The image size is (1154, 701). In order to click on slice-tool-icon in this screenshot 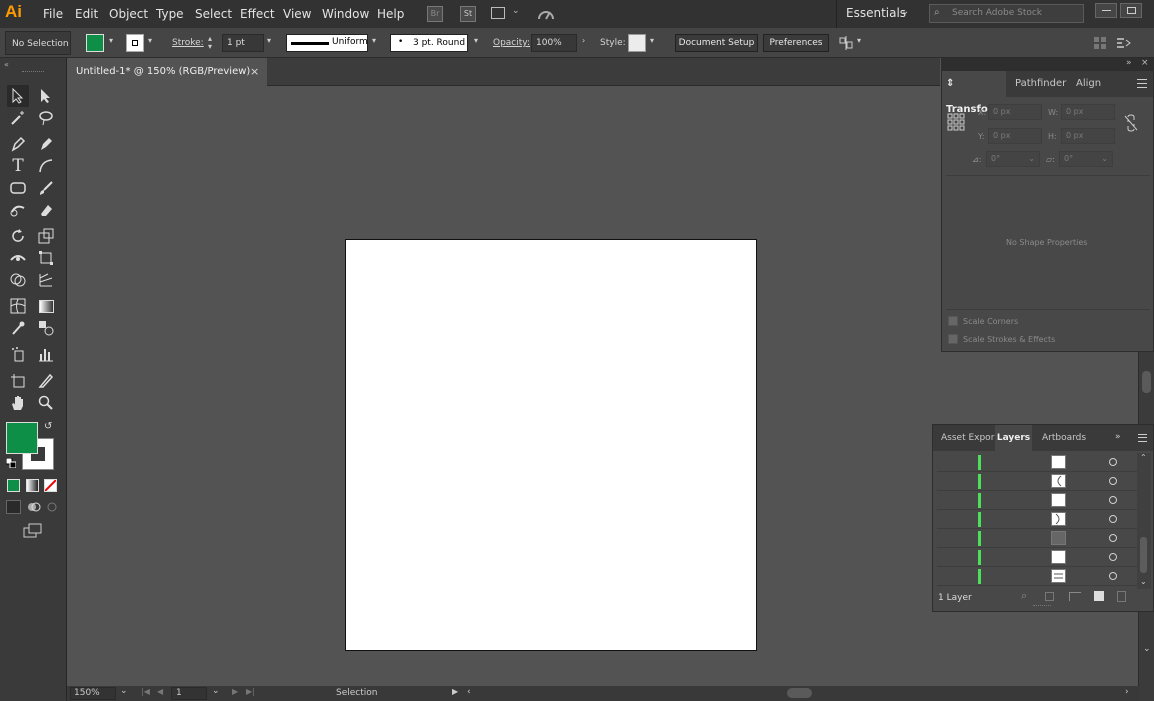, I will do `click(46, 381)`.